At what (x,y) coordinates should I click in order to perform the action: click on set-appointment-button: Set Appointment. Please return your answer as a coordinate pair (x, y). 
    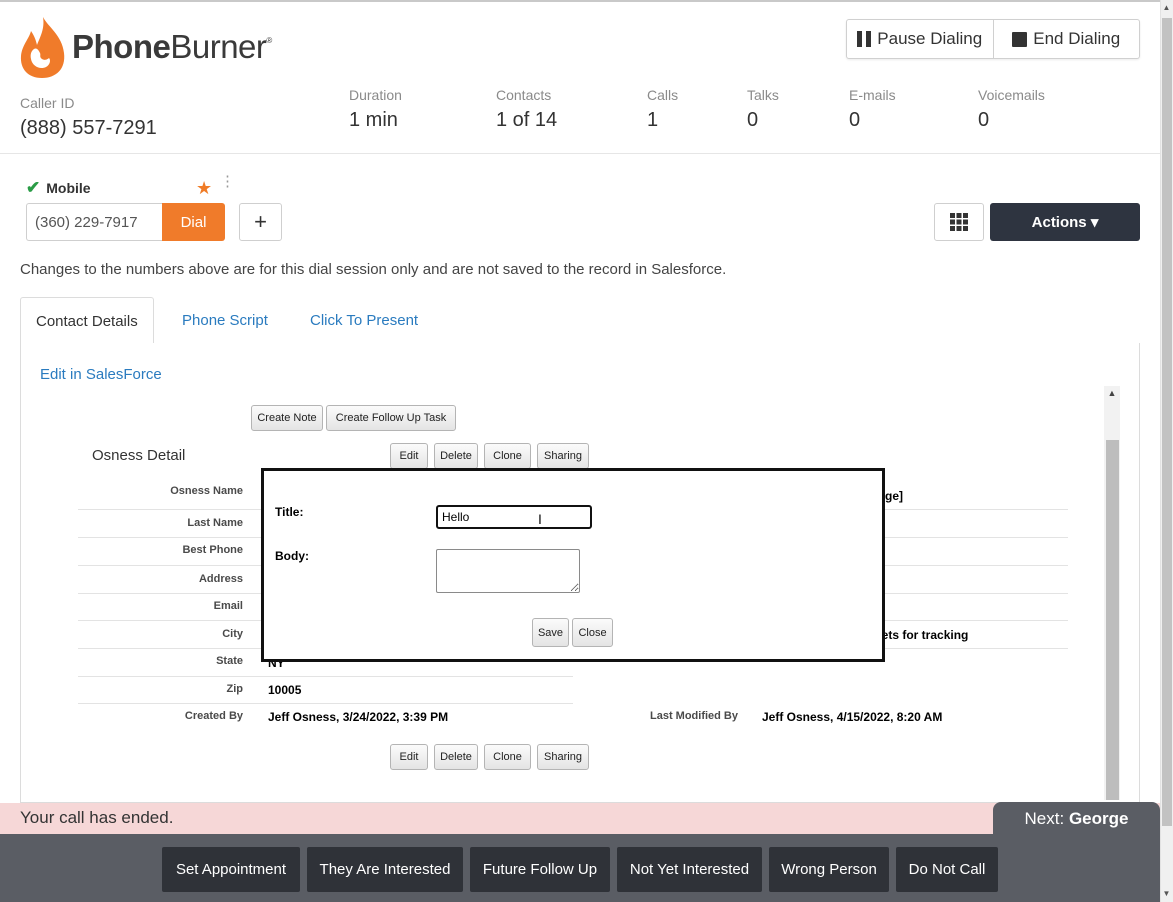
    Looking at the image, I should click on (231, 869).